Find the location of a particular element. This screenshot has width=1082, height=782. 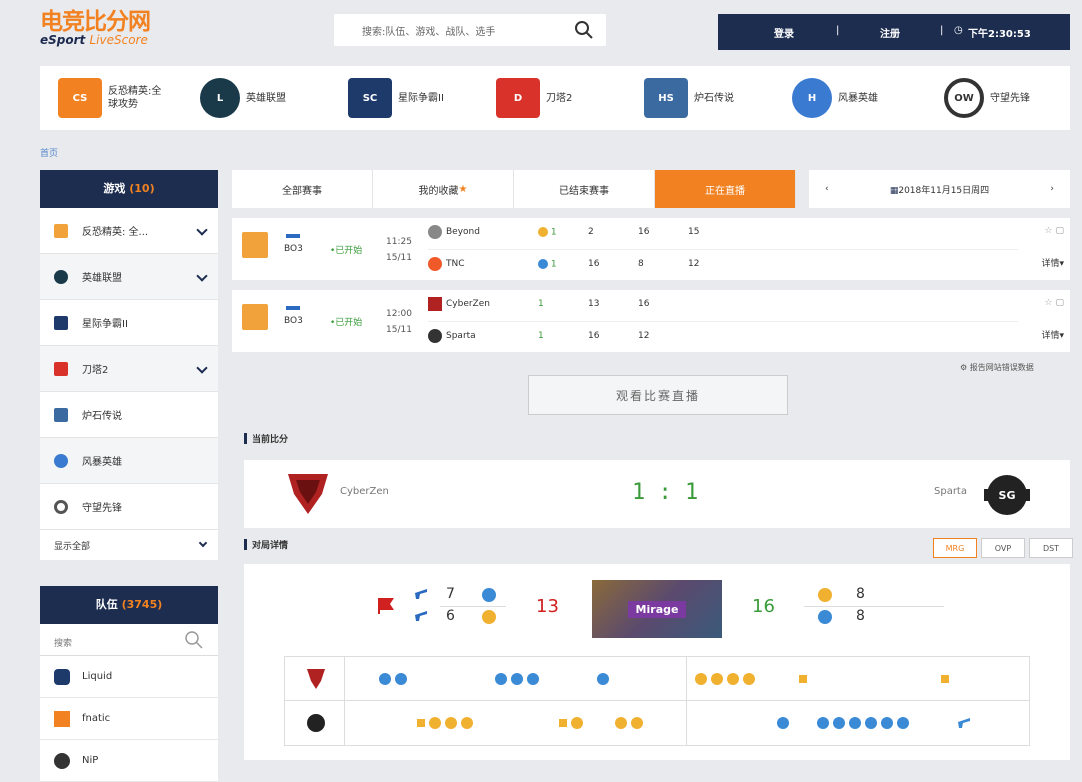

games-header: 游戏 (10) is located at coordinates (129, 189).